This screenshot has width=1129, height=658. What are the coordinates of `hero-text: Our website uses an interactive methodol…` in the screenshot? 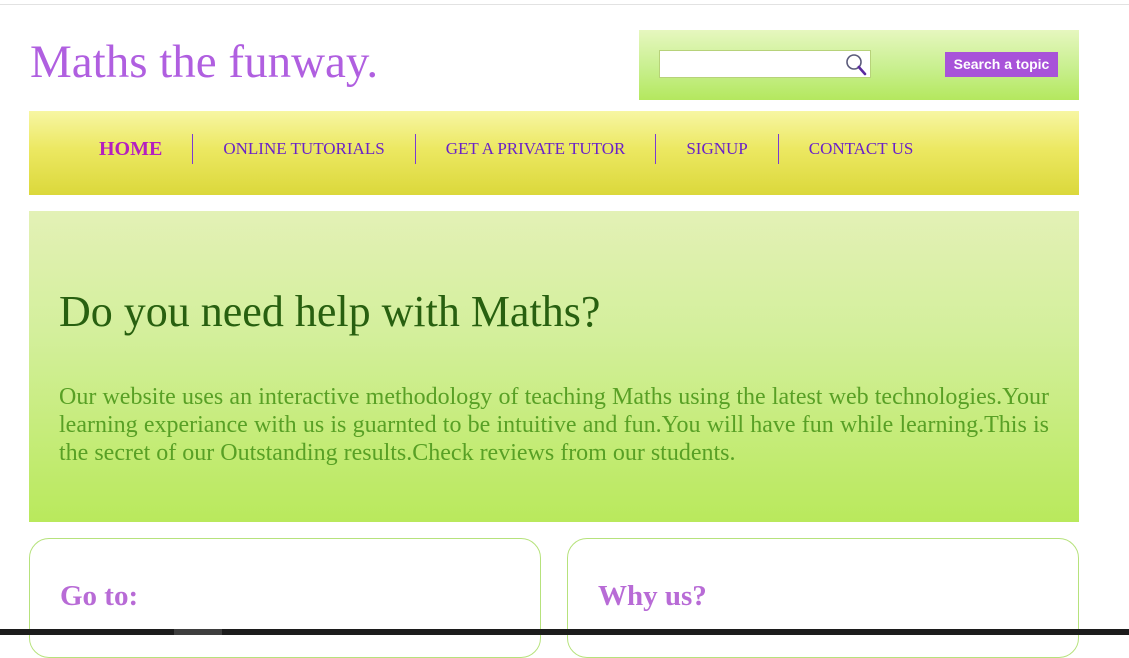 It's located at (554, 425).